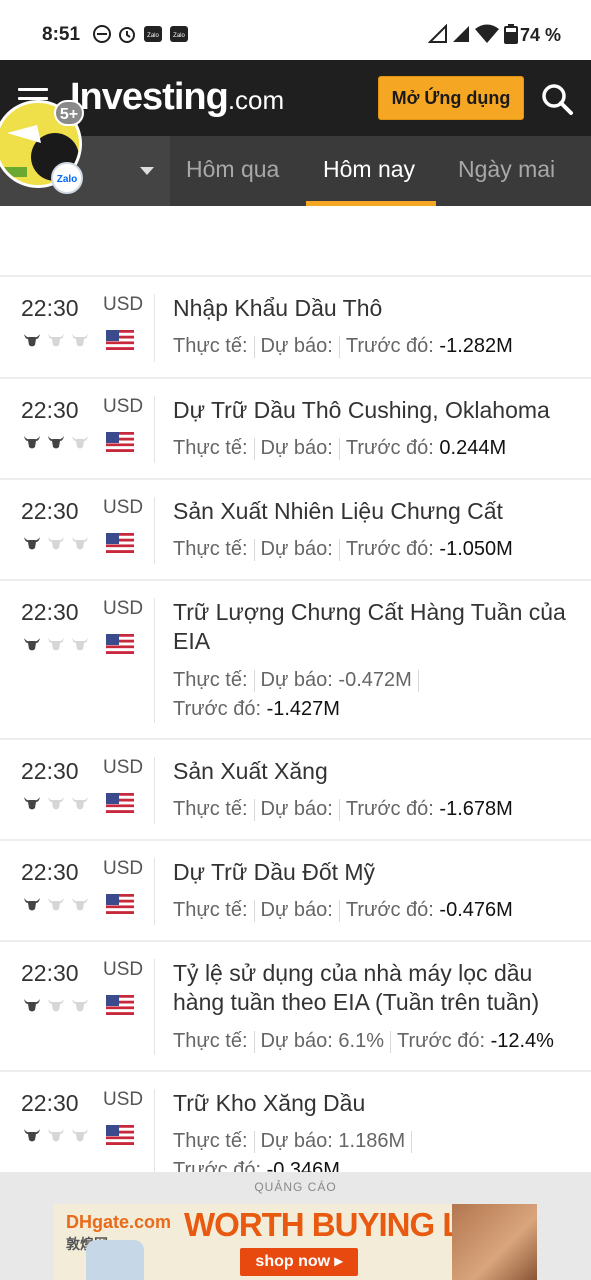 Image resolution: width=591 pixels, height=1280 pixels. Describe the element at coordinates (69, 113) in the screenshot. I see `notification-count-badge: 5+` at that location.